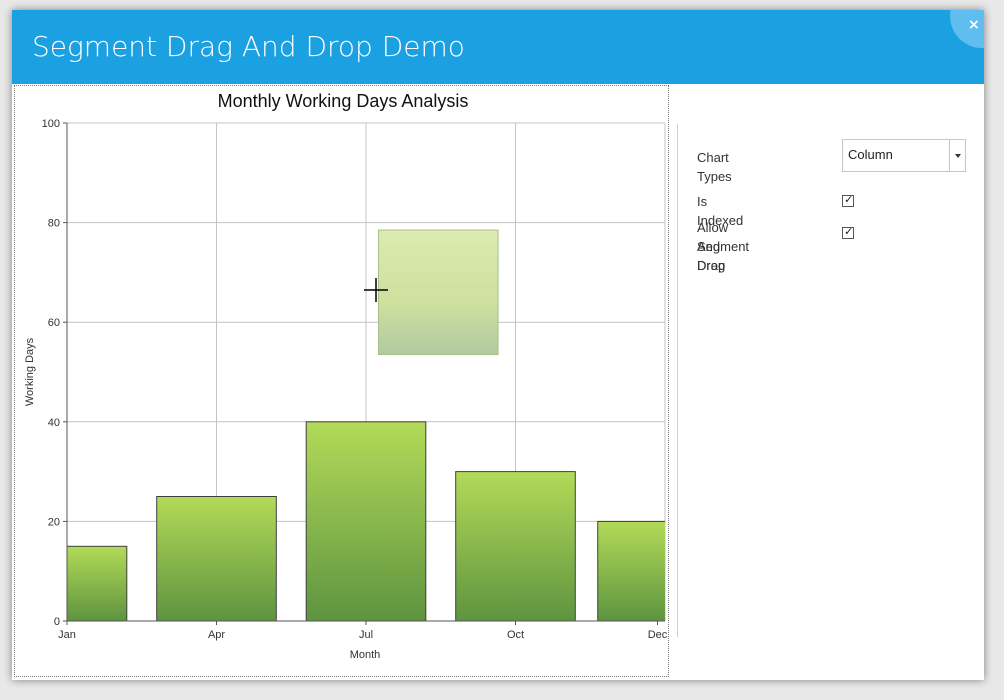 The image size is (1004, 700). What do you see at coordinates (633, 570) in the screenshot?
I see `bar-dec` at bounding box center [633, 570].